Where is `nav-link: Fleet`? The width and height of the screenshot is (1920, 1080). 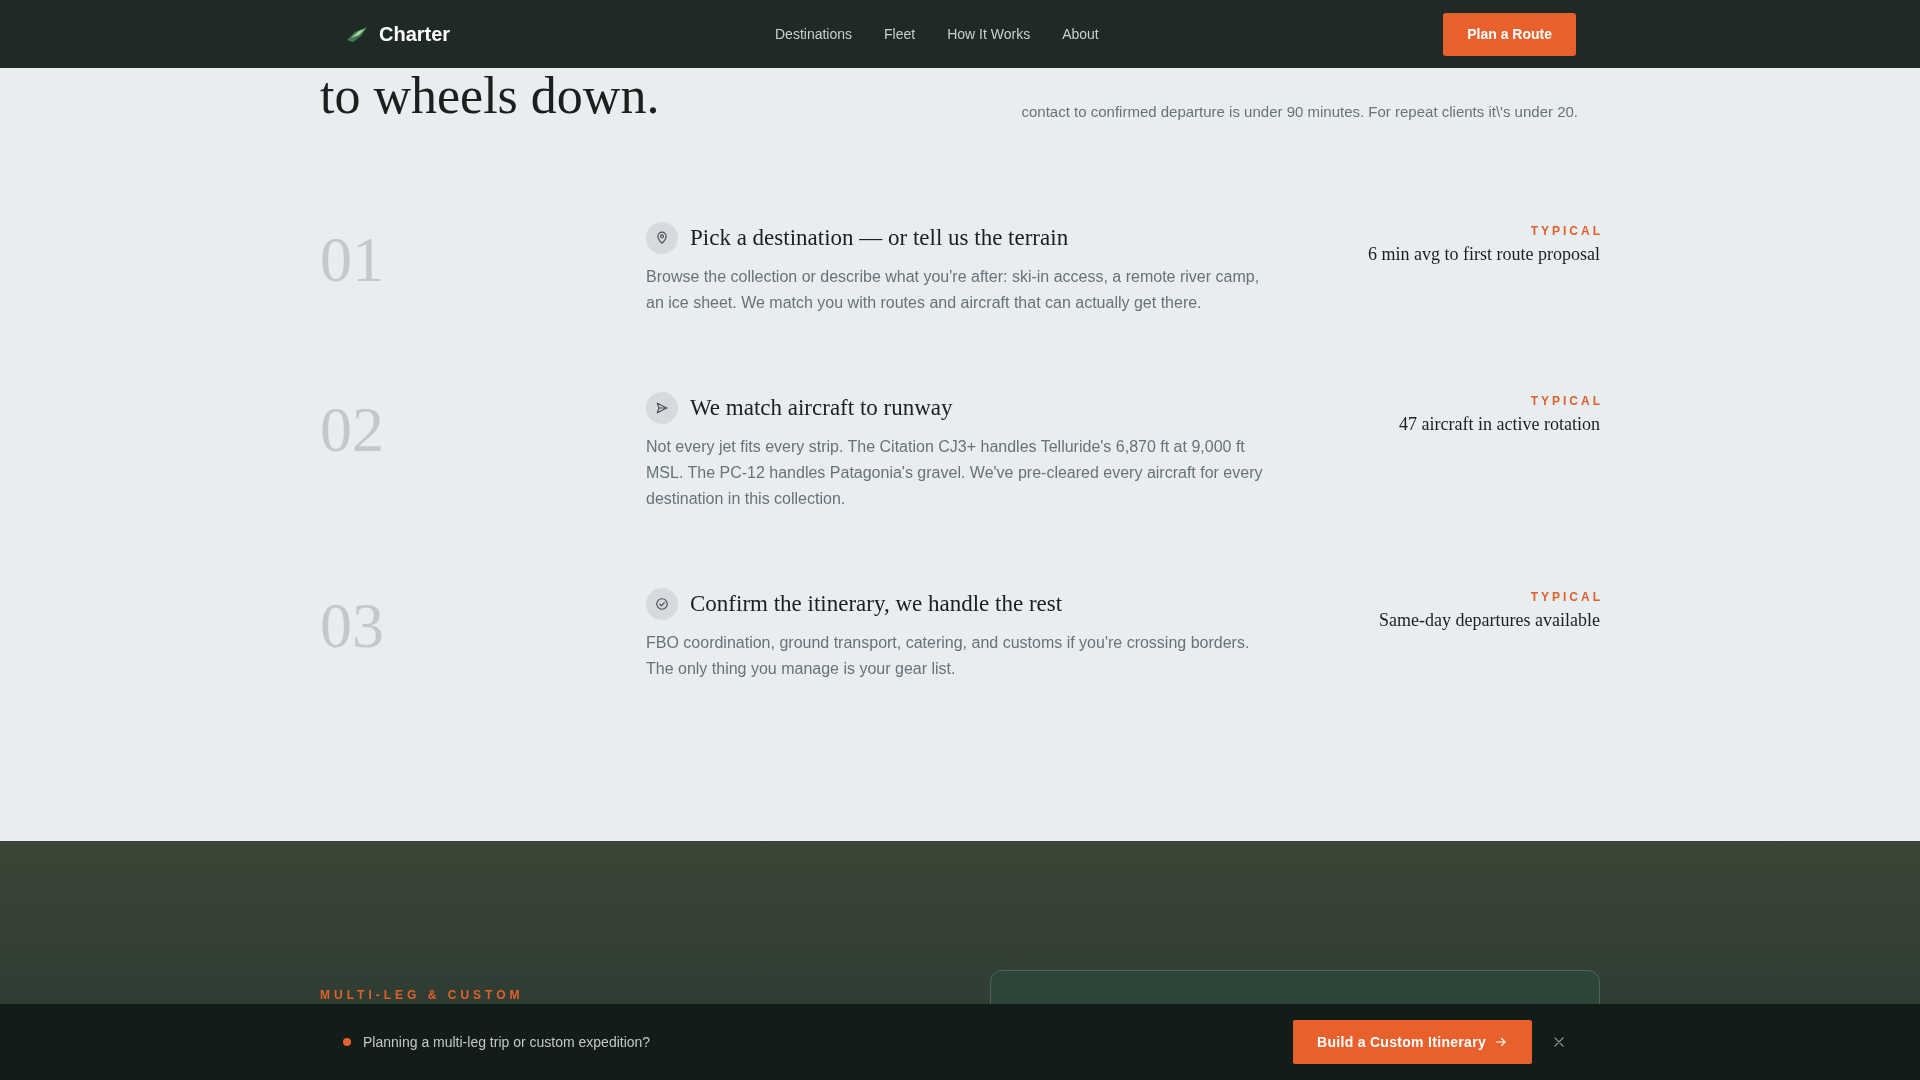 nav-link: Fleet is located at coordinates (900, 34).